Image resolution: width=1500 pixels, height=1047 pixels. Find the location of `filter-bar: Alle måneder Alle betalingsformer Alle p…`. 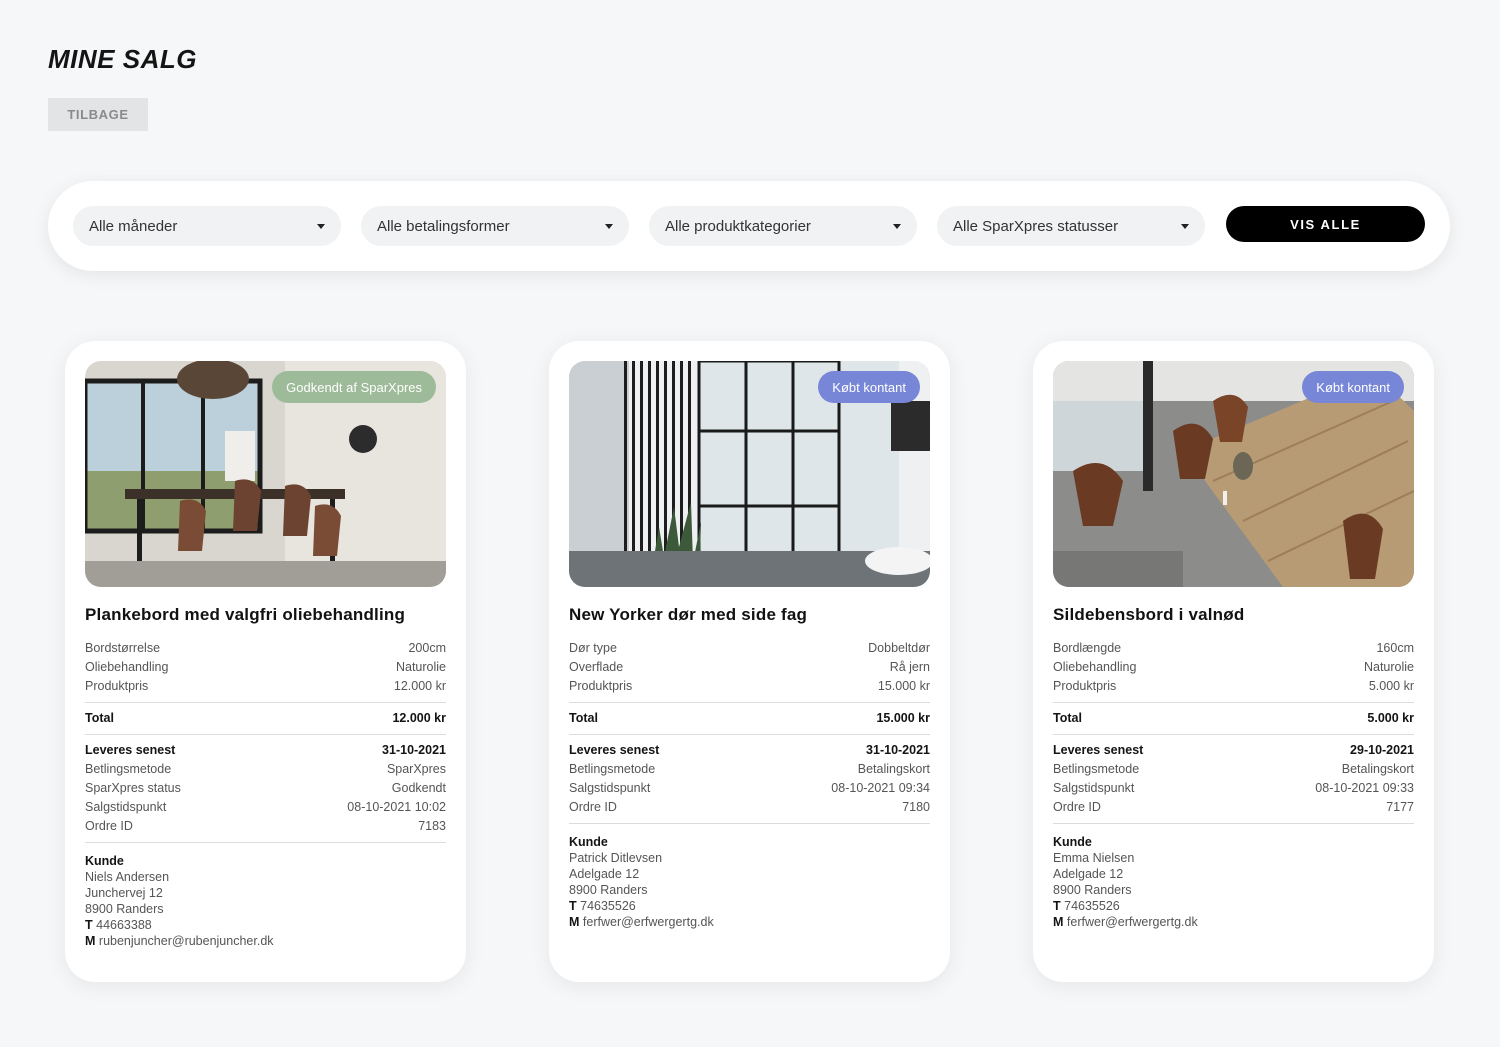

filter-bar: Alle måneder Alle betalingsformer Alle p… is located at coordinates (749, 226).